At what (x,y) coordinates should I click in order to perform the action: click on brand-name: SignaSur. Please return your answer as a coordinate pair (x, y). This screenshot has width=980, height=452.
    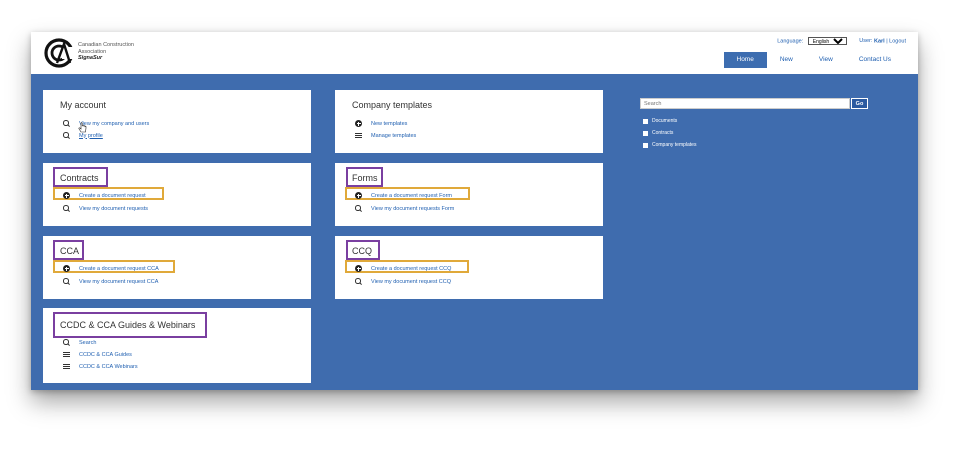
    Looking at the image, I should click on (90, 58).